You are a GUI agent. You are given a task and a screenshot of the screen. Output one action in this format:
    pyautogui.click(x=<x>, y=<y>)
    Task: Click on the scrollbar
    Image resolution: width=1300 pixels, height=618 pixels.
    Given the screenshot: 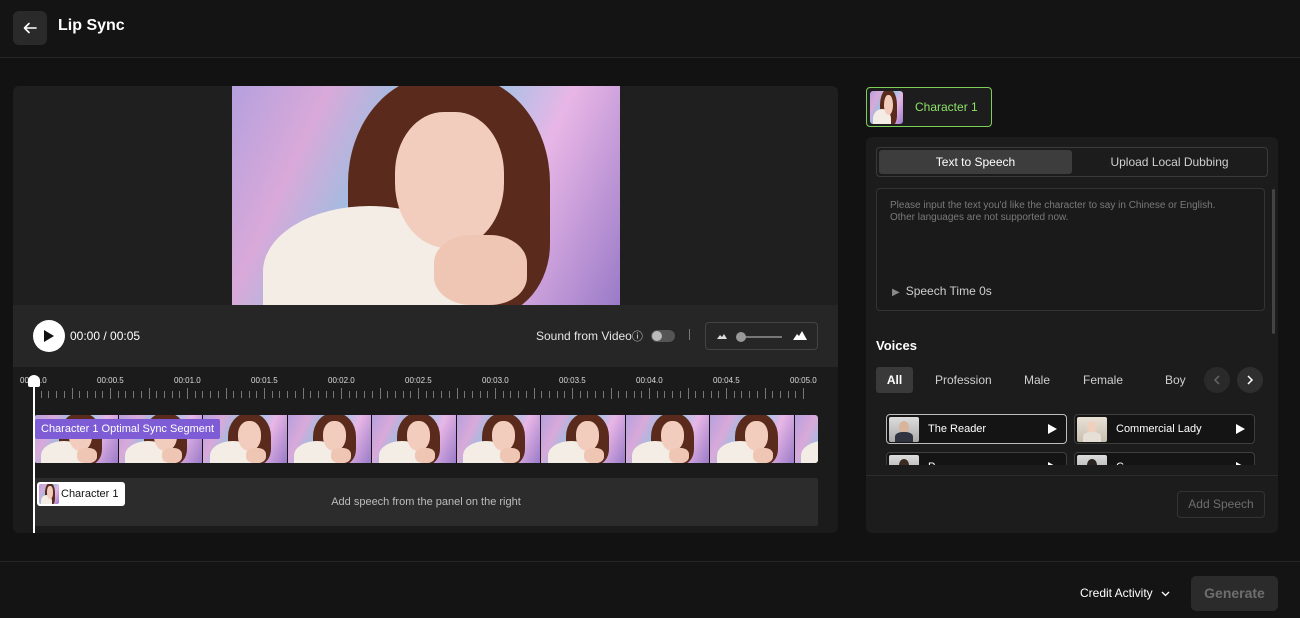 What is the action you would take?
    pyautogui.click(x=1273, y=261)
    